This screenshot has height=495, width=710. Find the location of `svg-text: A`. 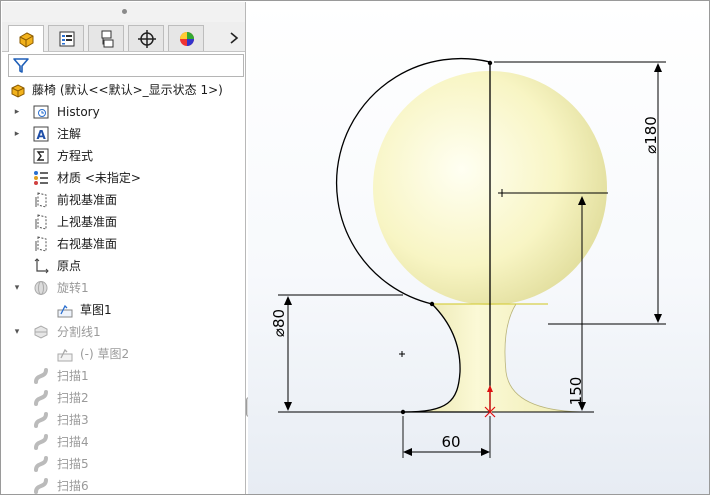

svg-text: A is located at coordinates (42, 135).